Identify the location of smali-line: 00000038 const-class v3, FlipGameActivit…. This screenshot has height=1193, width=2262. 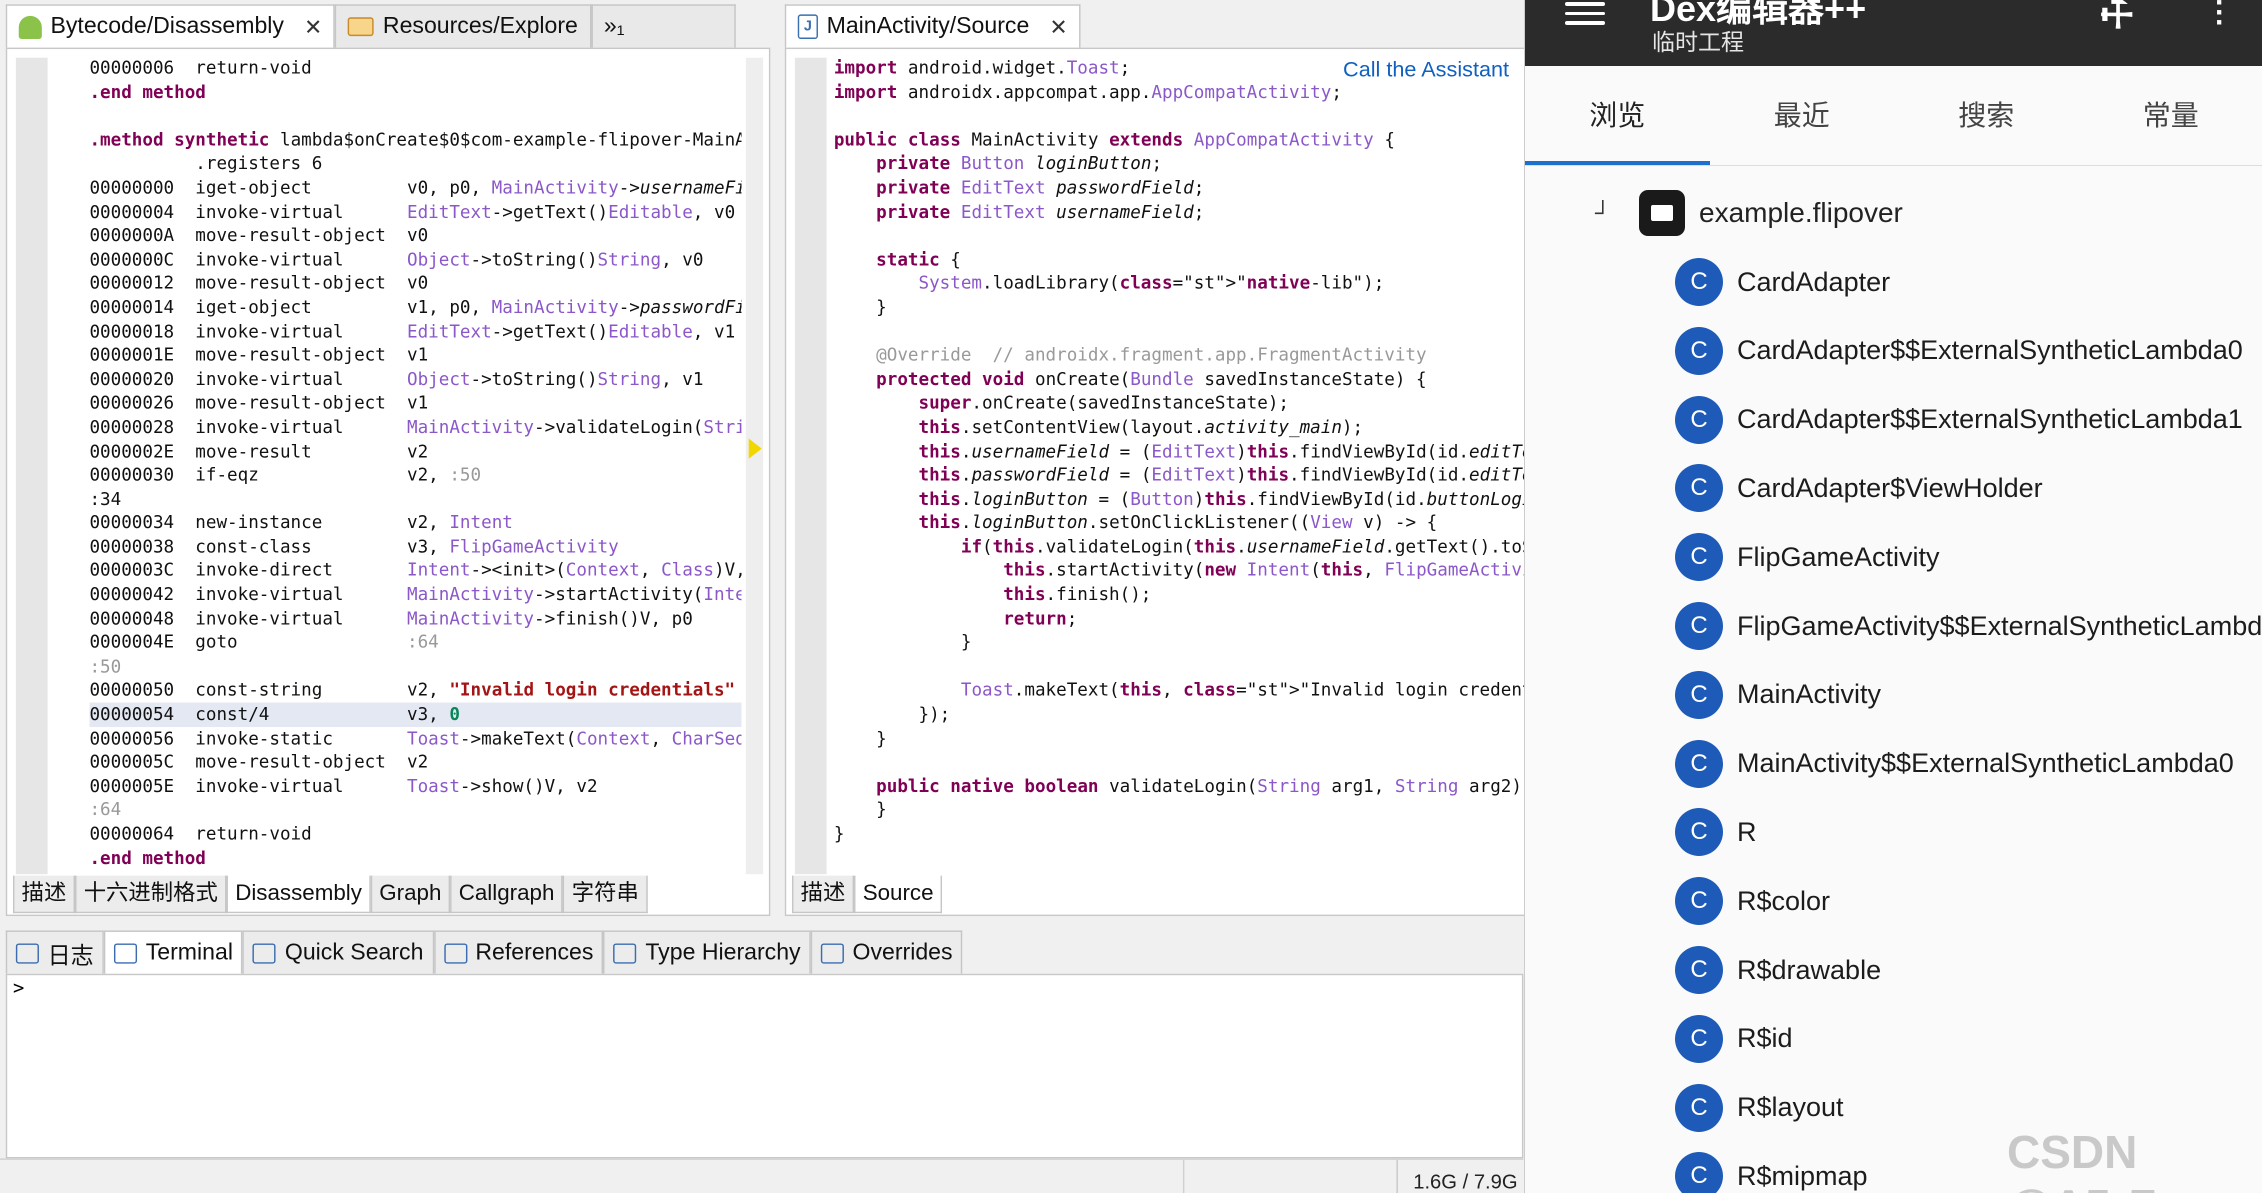
(415, 547).